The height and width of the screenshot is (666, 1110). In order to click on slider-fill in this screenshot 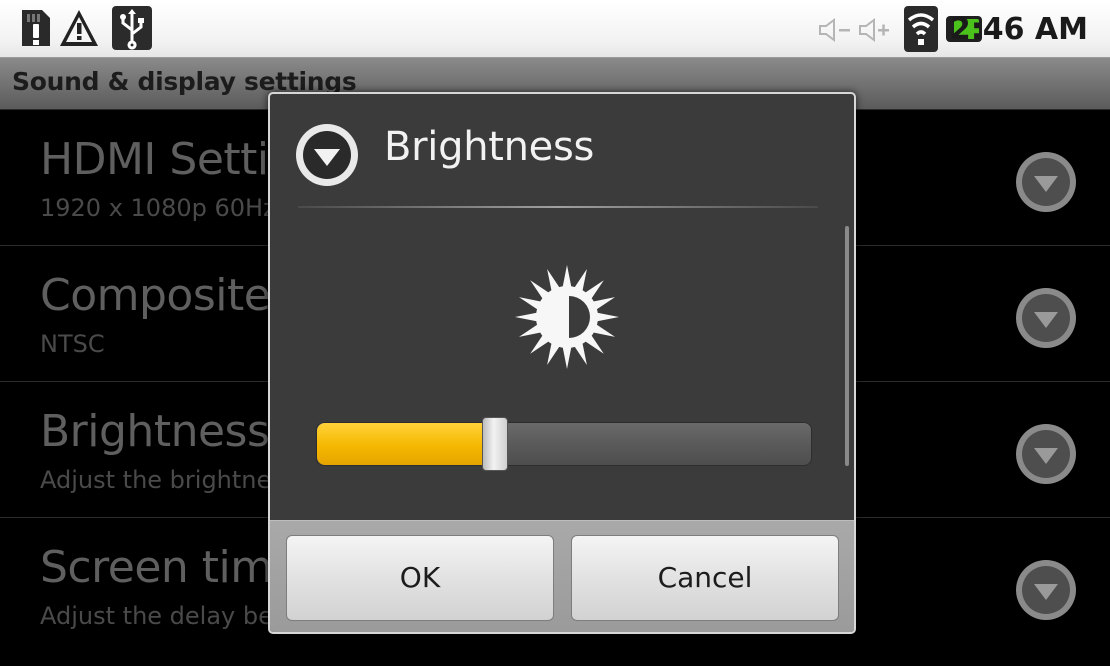, I will do `click(406, 444)`.